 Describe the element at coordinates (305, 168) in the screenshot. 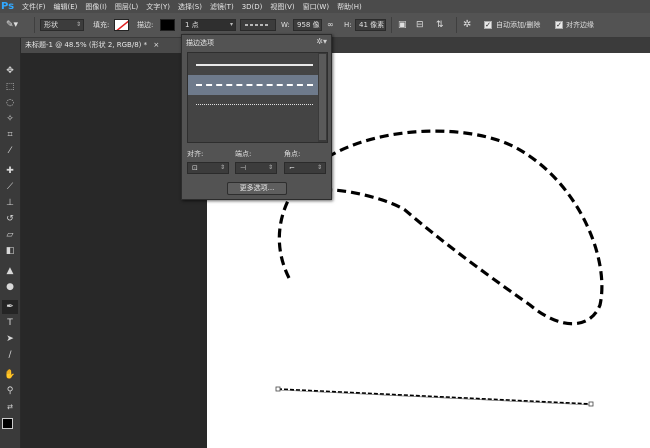

I see `corners-select: ⌐ ⇕` at that location.